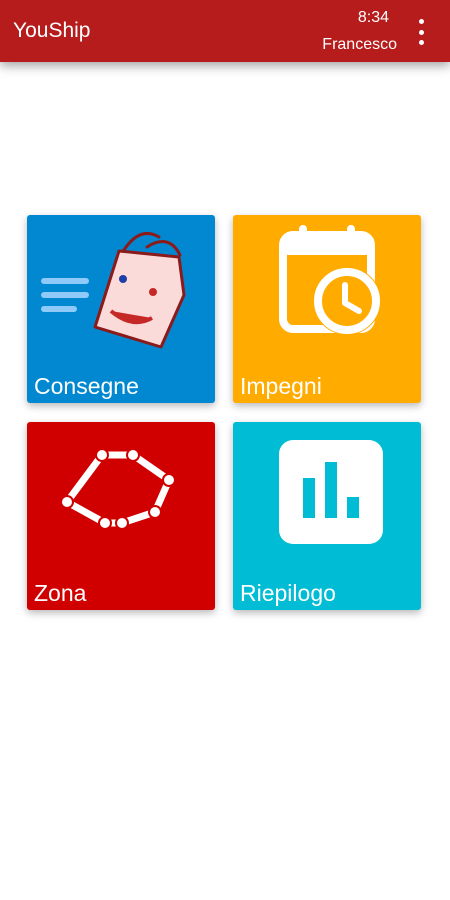 This screenshot has height=900, width=450. I want to click on riepilogo-label: Riepilogo, so click(288, 593).